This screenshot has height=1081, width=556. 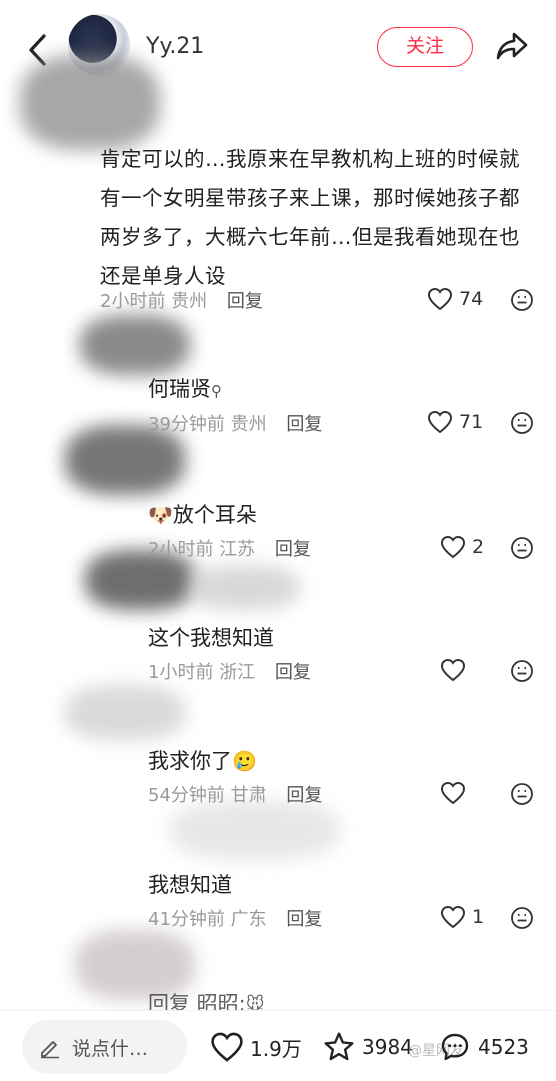 What do you see at coordinates (189, 301) in the screenshot?
I see `comment-location: 贵州` at bounding box center [189, 301].